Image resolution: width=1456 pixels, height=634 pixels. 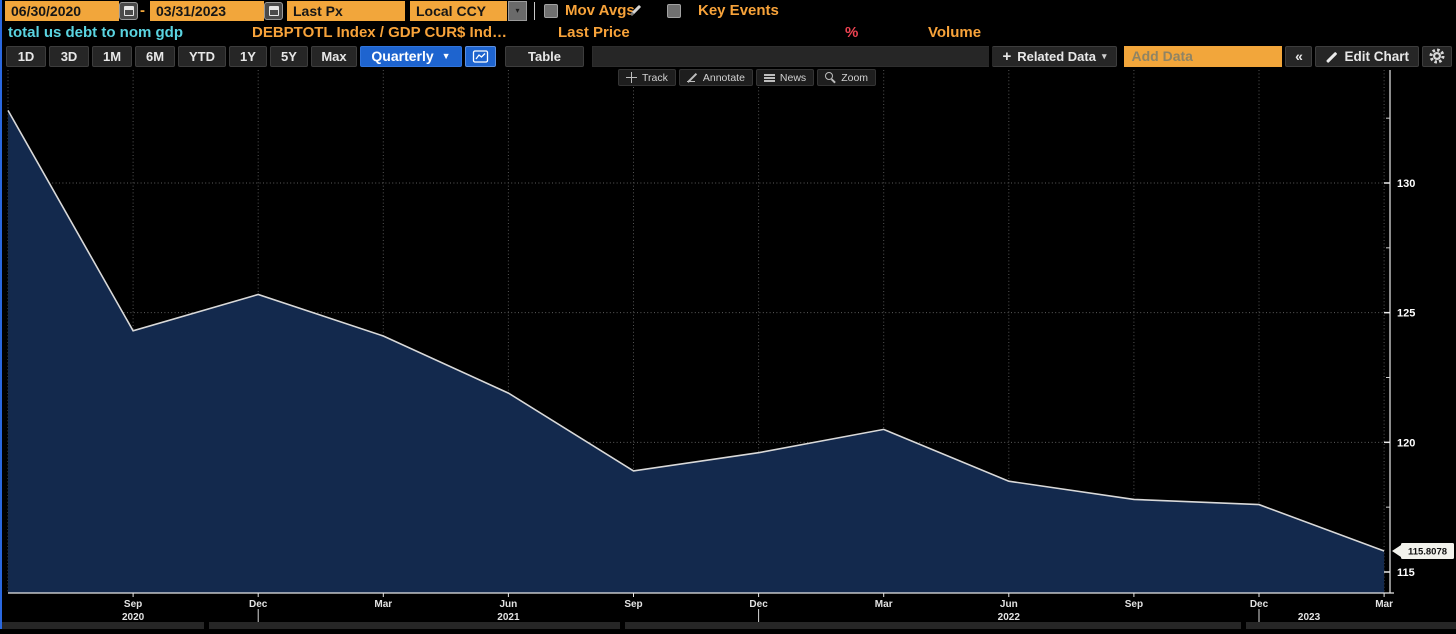 What do you see at coordinates (852, 32) in the screenshot?
I see `percent-indicator: %` at bounding box center [852, 32].